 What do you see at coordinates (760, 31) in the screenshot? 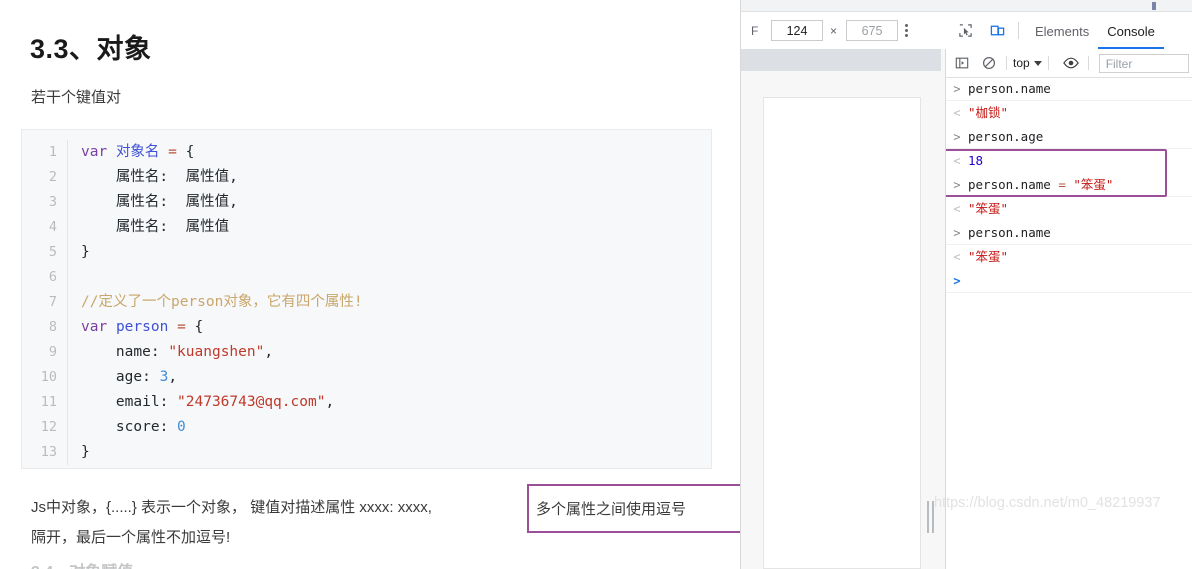
I see `device-preset-label: F` at bounding box center [760, 31].